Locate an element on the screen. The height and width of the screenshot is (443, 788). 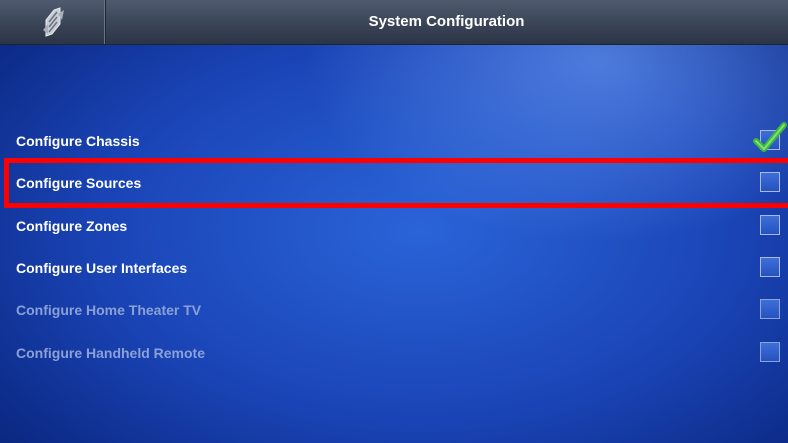
highlight-box is located at coordinates (396, 183).